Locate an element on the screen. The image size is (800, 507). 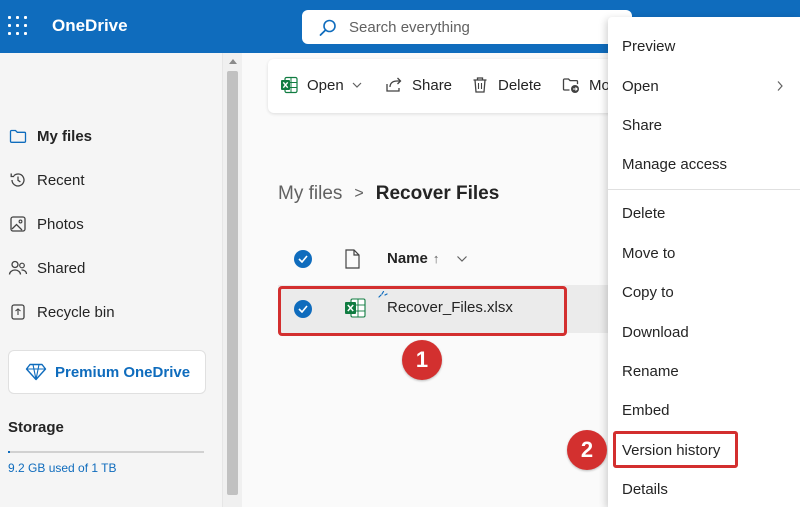
menu-item-download: Download is located at coordinates (655, 332).